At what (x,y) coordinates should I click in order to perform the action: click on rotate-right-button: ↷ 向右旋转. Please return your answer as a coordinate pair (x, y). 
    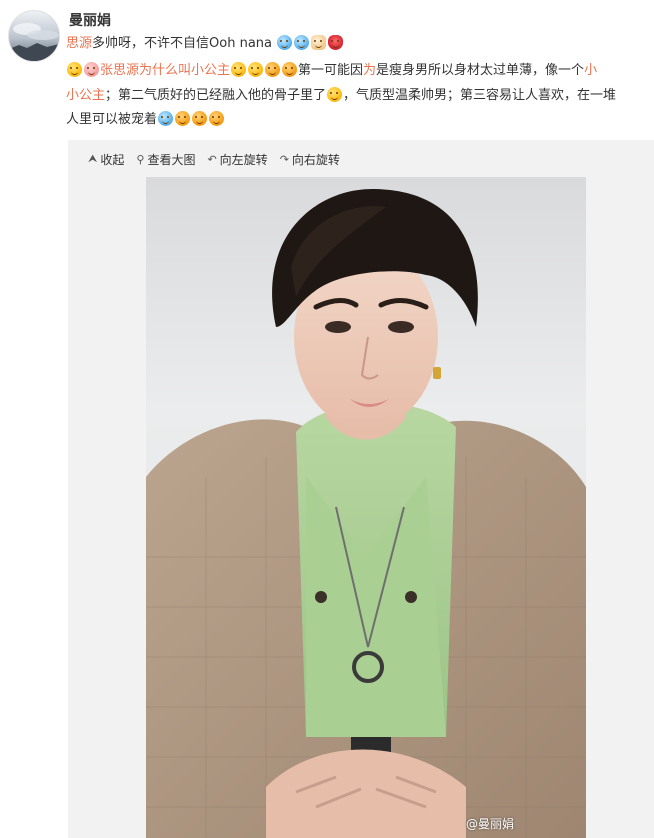
    Looking at the image, I should click on (310, 159).